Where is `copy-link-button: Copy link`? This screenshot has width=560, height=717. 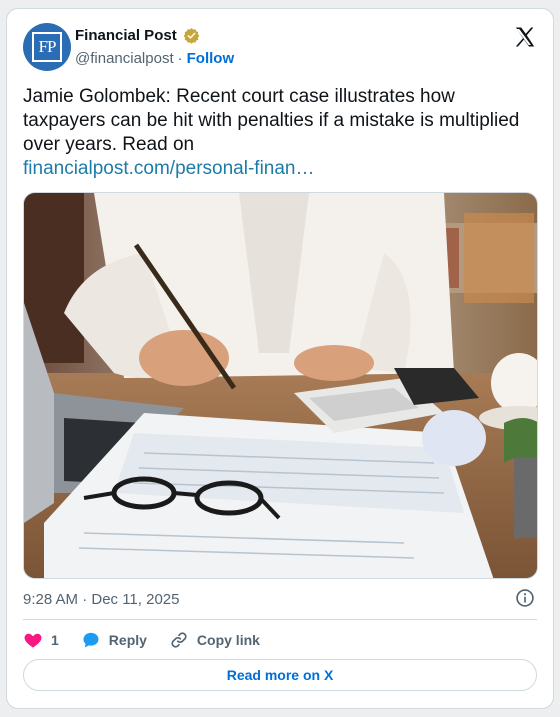
copy-link-button: Copy link is located at coordinates (214, 640).